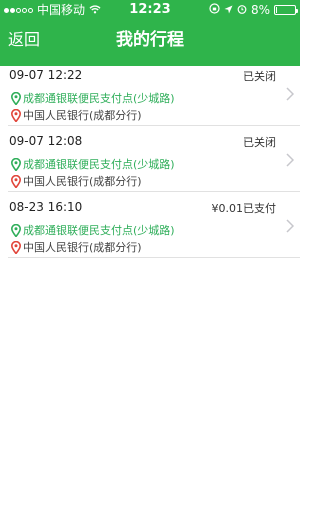 This screenshot has width=320, height=532. I want to click on header: 中国移动 12:23 8% 返回 我的行程, so click(150, 33).